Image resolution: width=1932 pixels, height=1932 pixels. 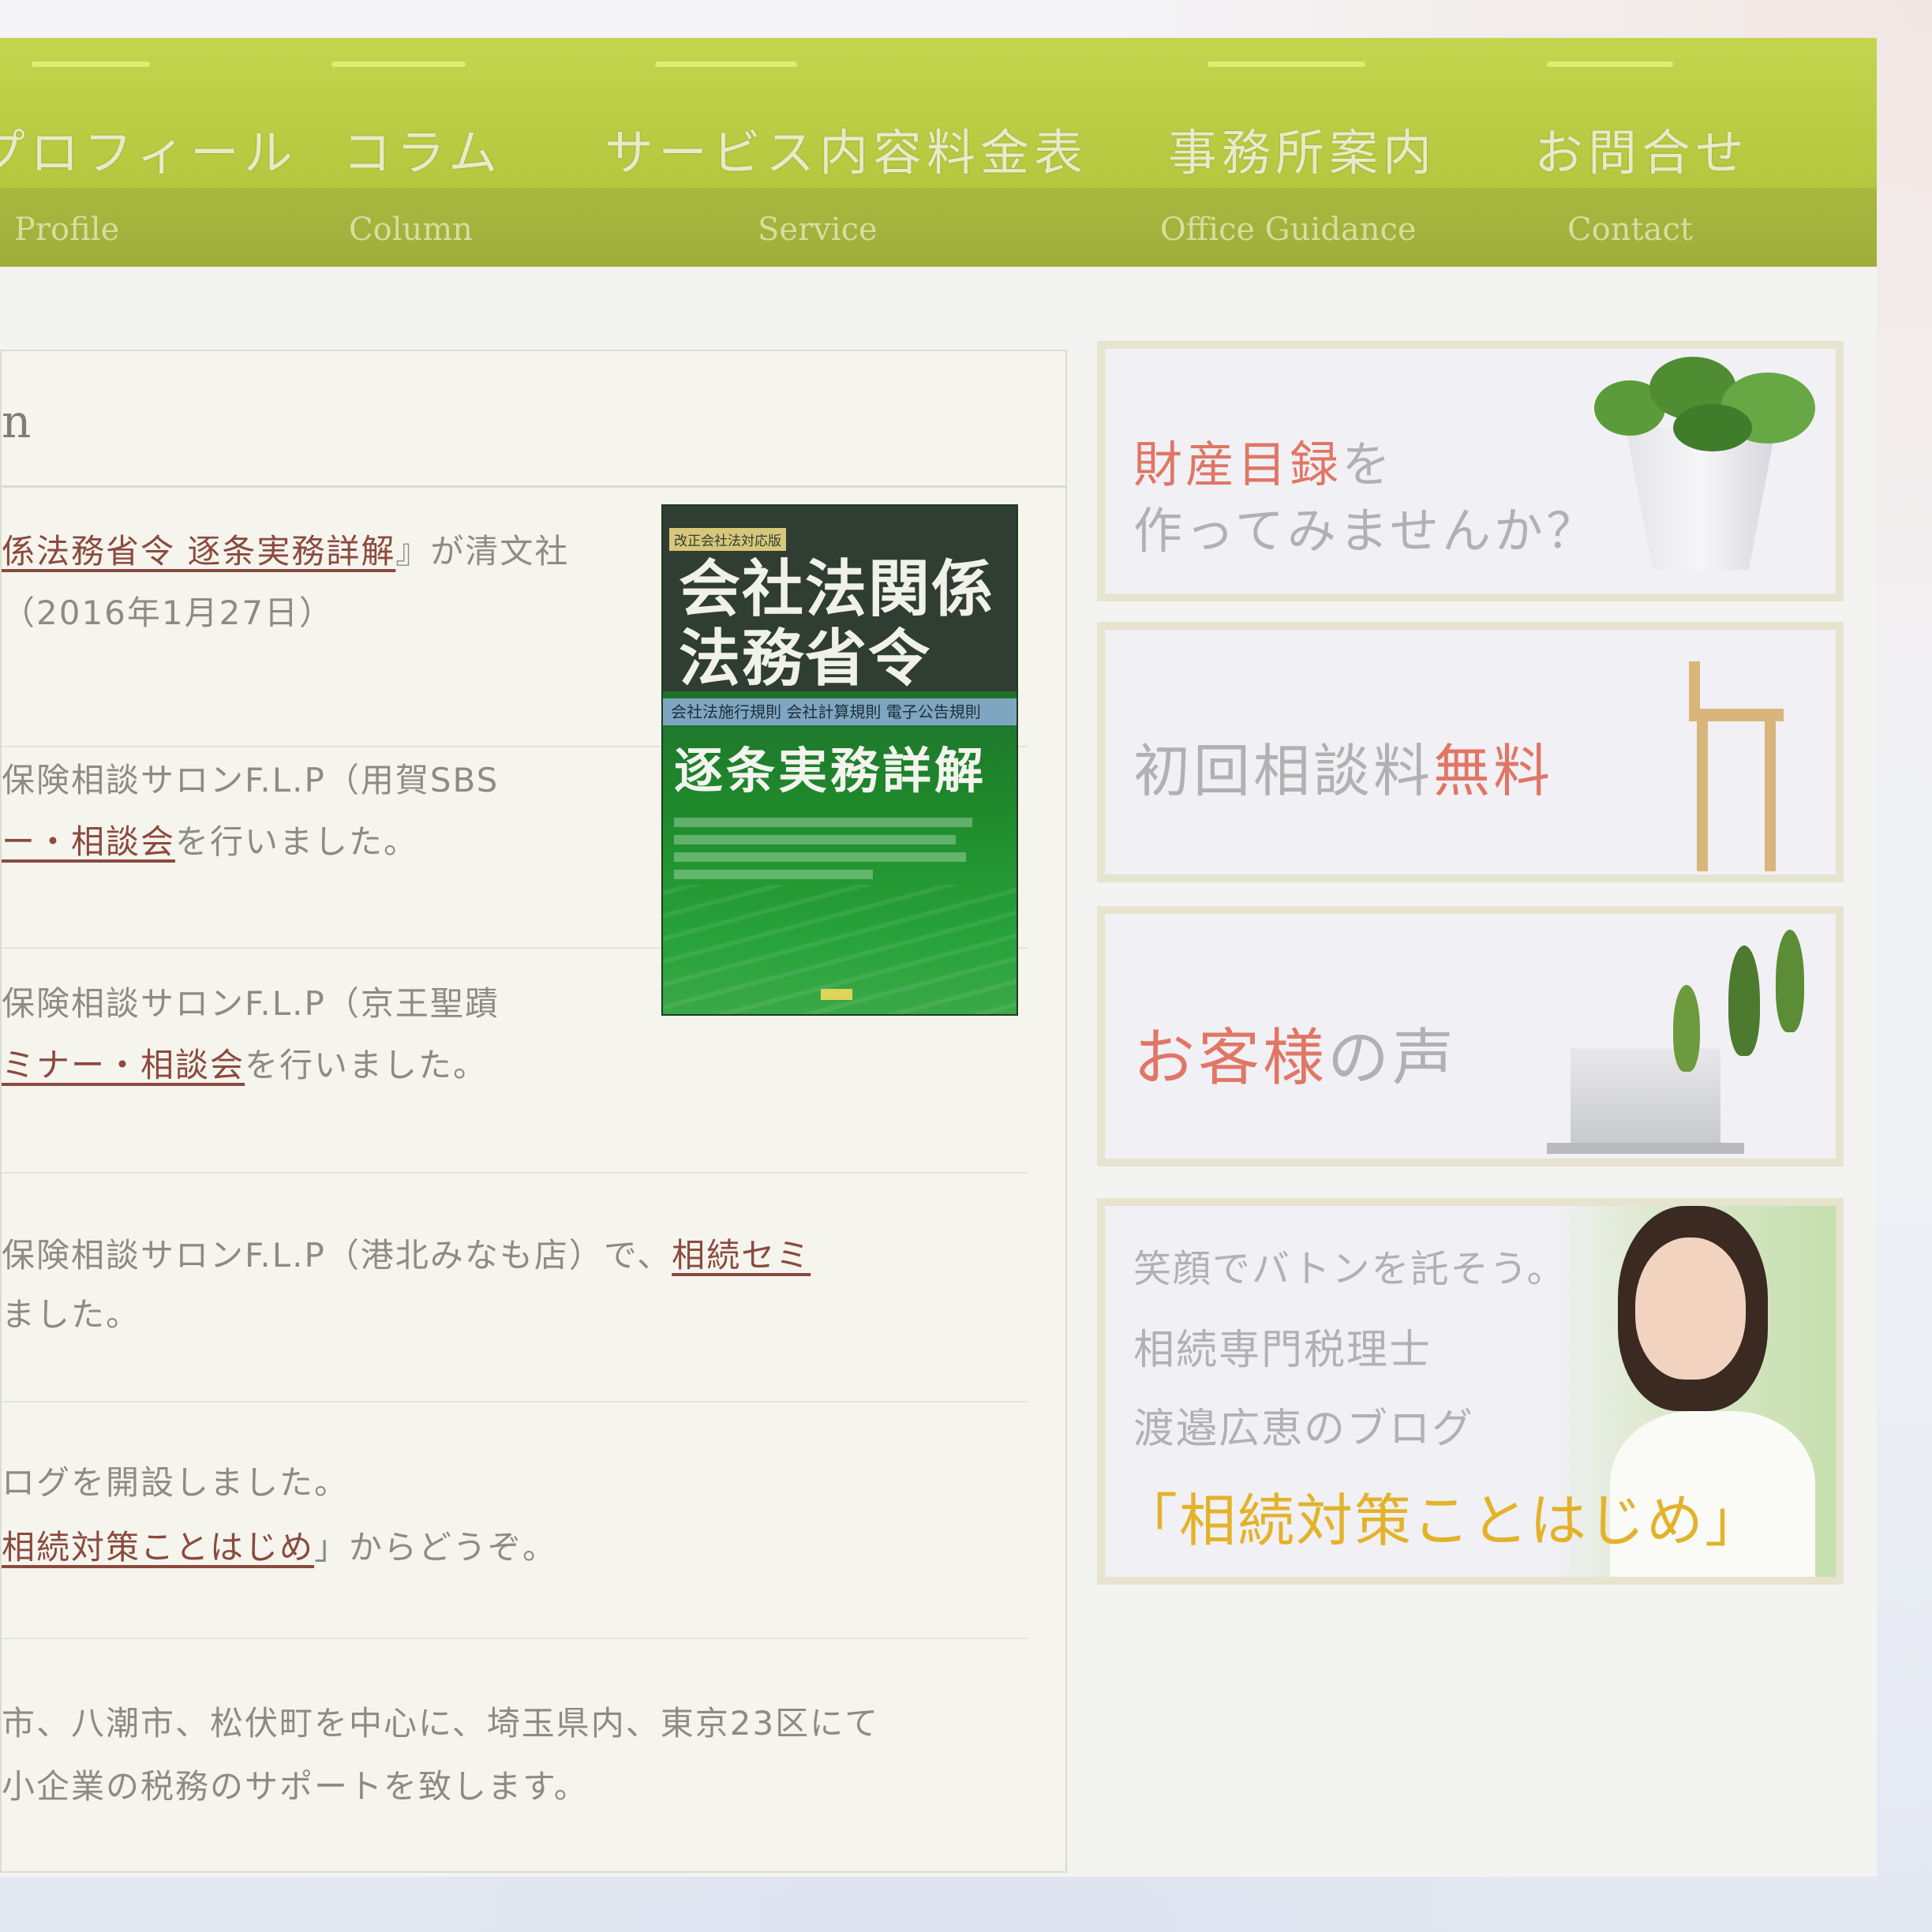 I want to click on banner-free-consultation: 初回相談料無料, so click(x=1470, y=752).